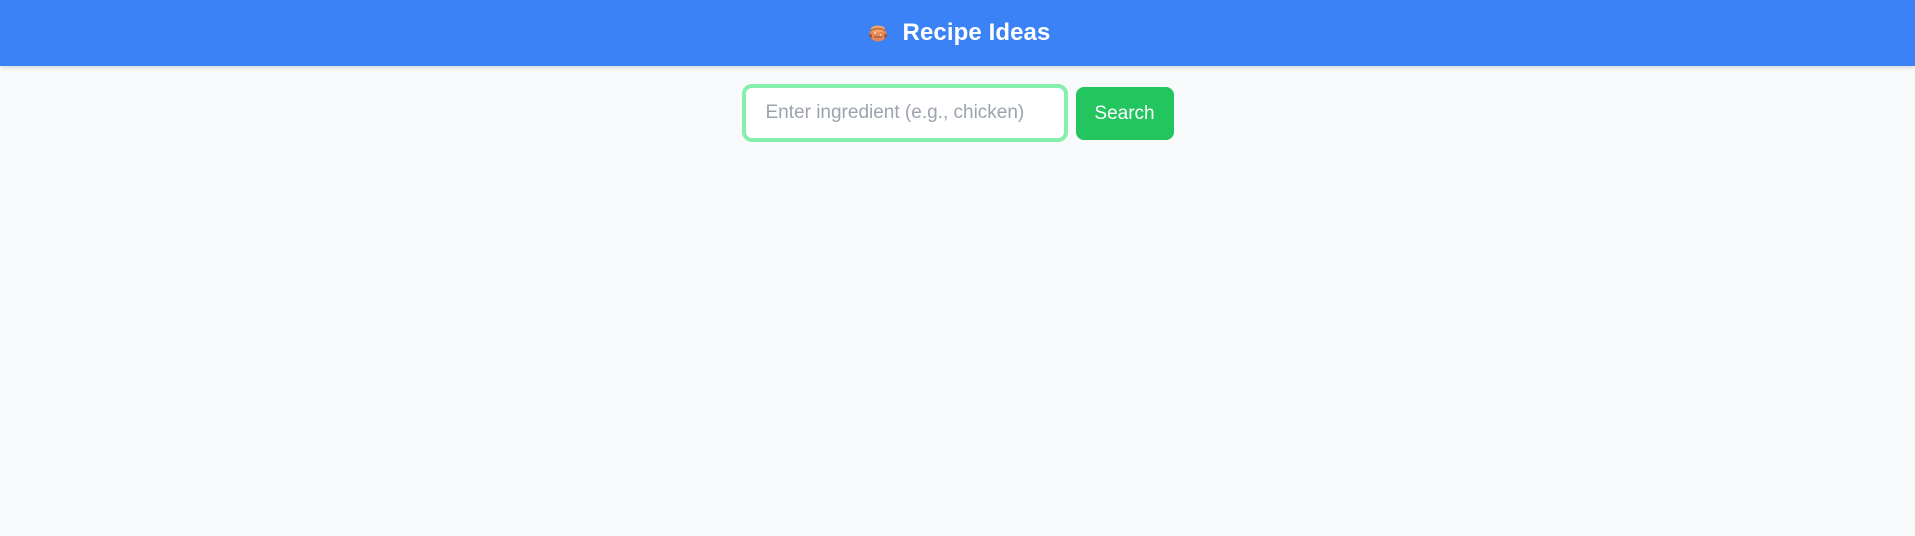  Describe the element at coordinates (976, 32) in the screenshot. I see `page-title: Recipe Ideas` at that location.